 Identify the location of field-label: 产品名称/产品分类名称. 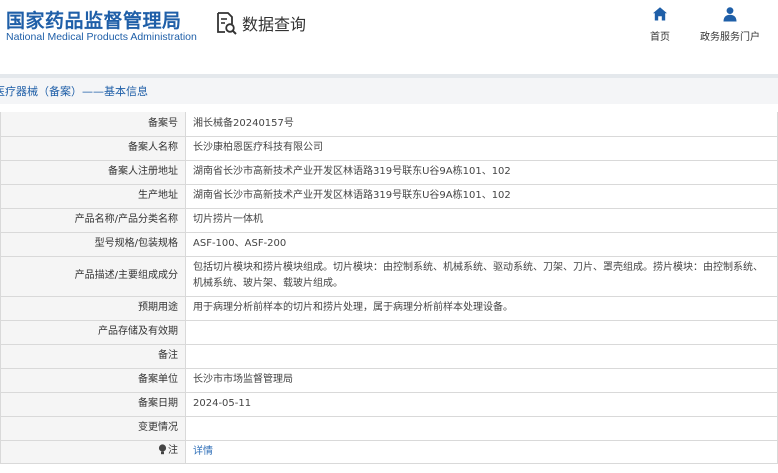
(93, 220).